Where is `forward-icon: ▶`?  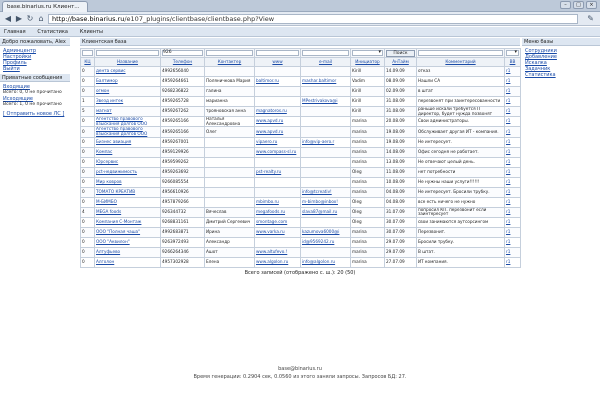
forward-icon: ▶ is located at coordinates (19, 19).